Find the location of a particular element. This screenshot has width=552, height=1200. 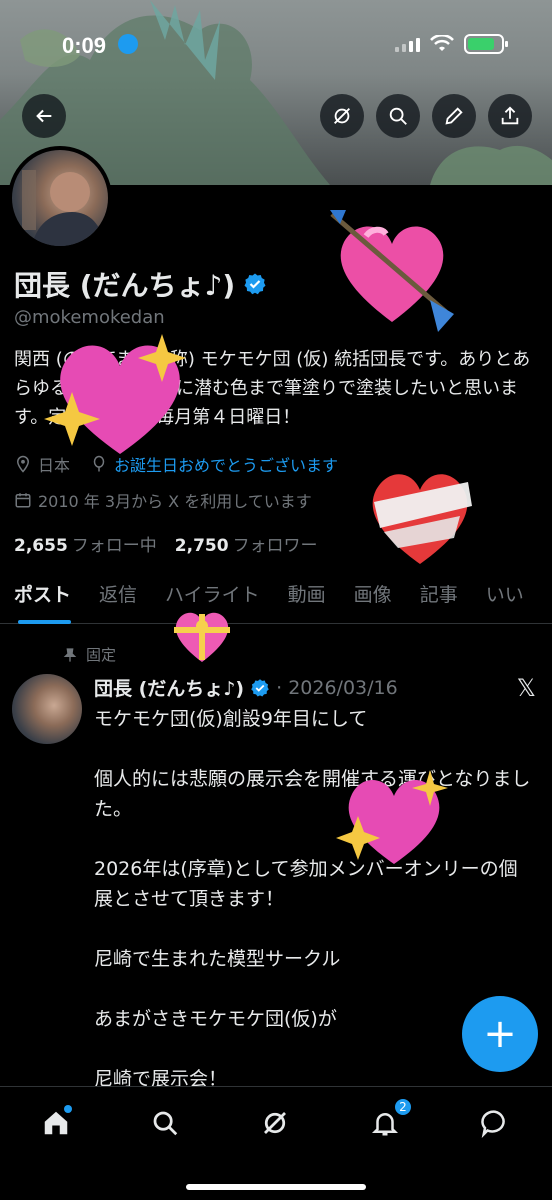

status-icons is located at coordinates (451, 44).